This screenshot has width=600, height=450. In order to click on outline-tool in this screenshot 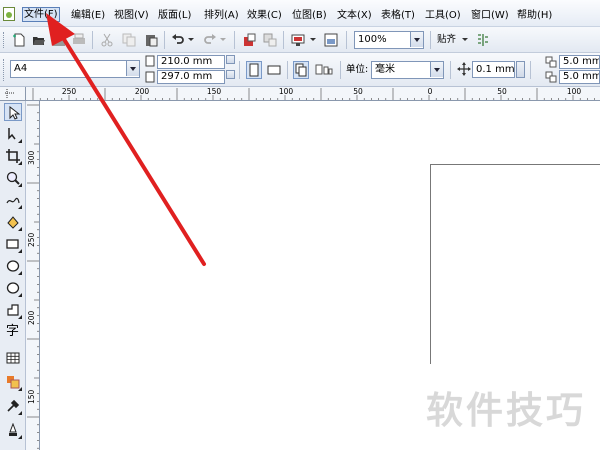, I will do `click(13, 430)`.